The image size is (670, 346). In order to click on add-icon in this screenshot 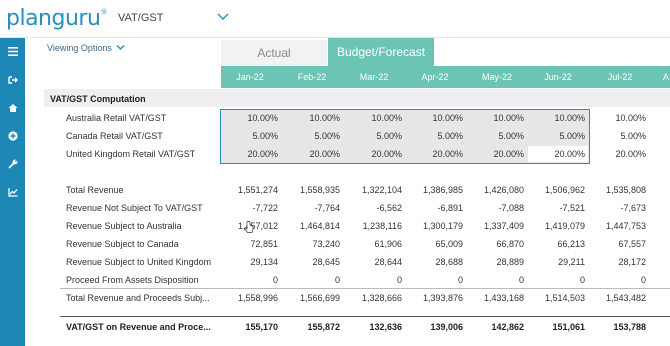, I will do `click(12, 135)`.